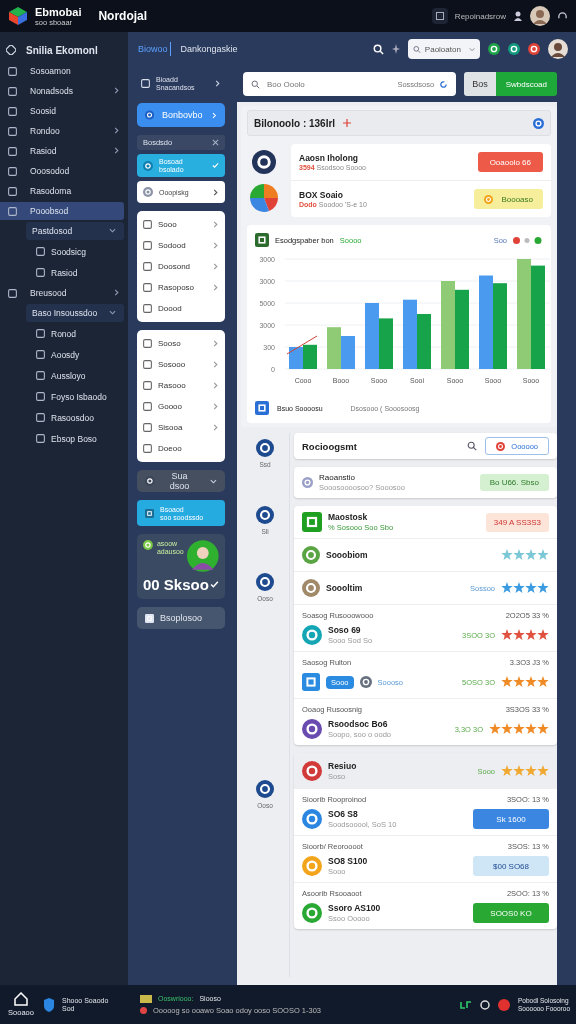  I want to click on logo-title: Ebmobai, so click(58, 11).